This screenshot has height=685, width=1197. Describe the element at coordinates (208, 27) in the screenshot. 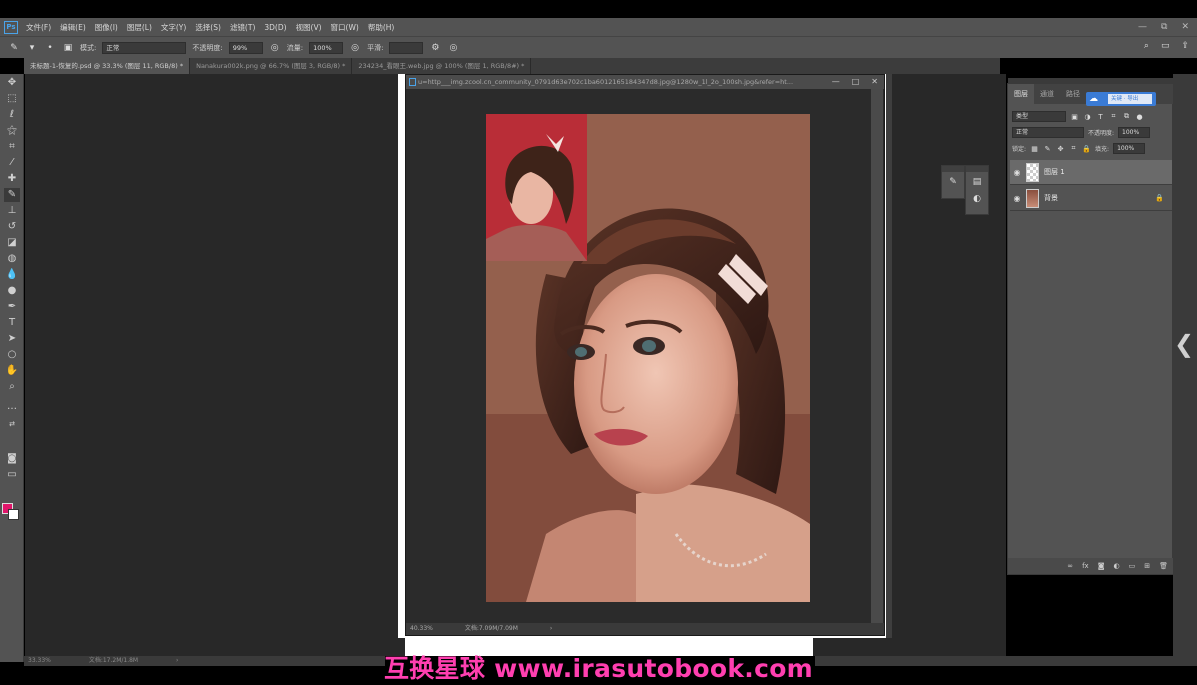

I see `menu-select: 选择(S)` at that location.